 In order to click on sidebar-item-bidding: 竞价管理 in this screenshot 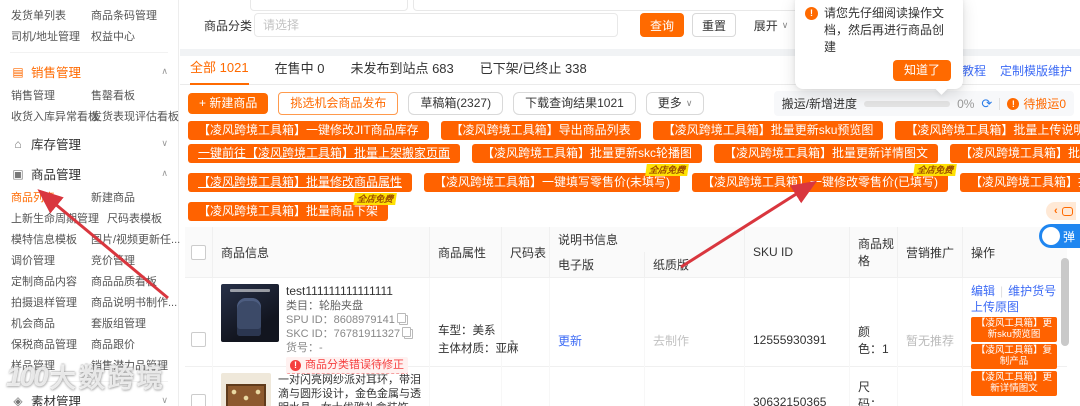, I will do `click(113, 261)`.